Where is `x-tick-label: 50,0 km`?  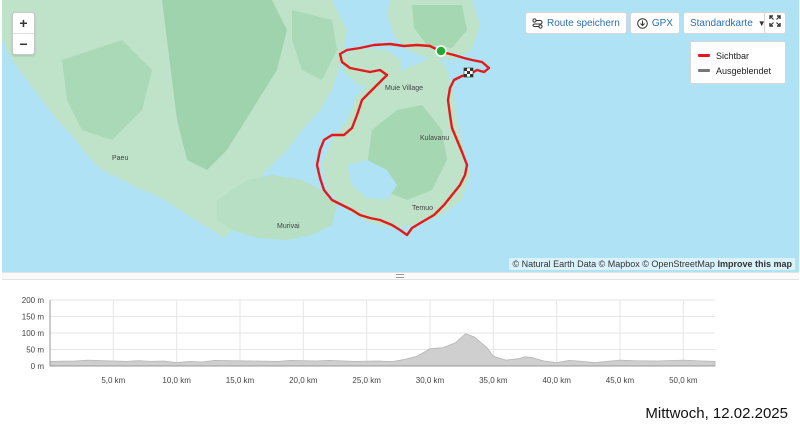 x-tick-label: 50,0 km is located at coordinates (683, 380).